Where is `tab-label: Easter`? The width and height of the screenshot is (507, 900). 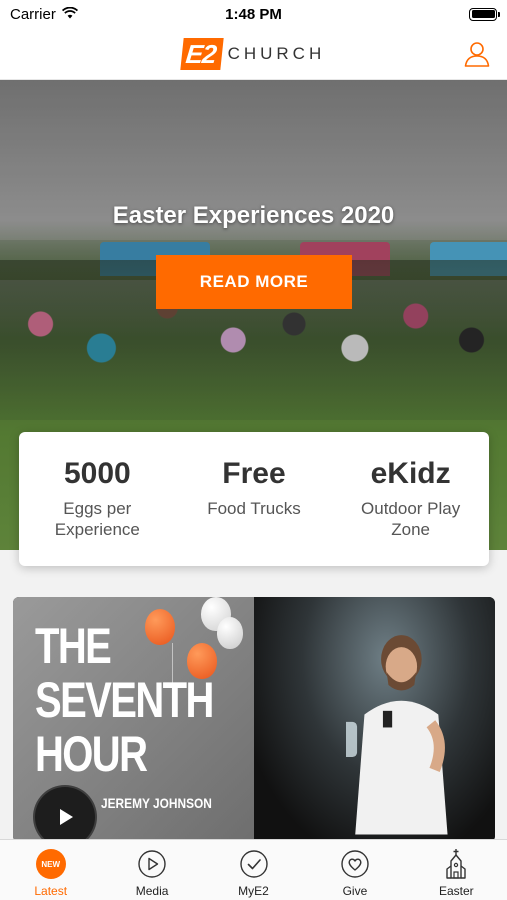
tab-label: Easter is located at coordinates (456, 891).